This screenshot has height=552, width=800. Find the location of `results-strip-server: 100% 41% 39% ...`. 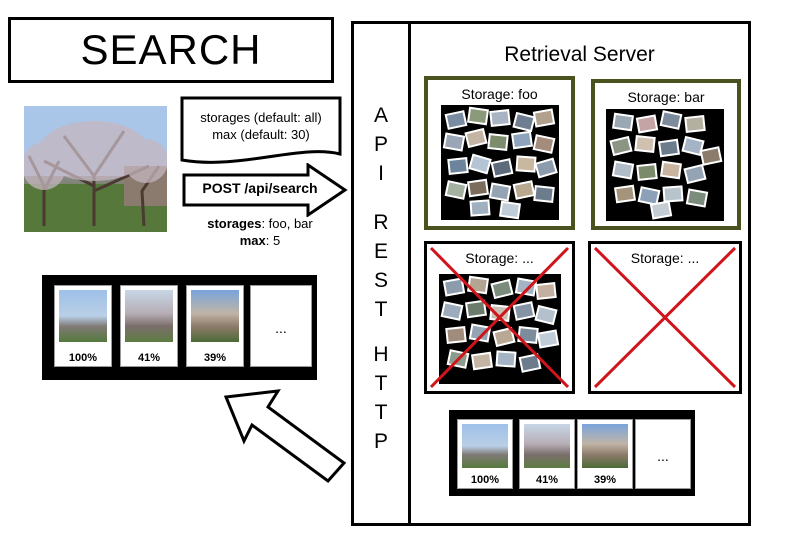

results-strip-server: 100% 41% 39% ... is located at coordinates (572, 453).